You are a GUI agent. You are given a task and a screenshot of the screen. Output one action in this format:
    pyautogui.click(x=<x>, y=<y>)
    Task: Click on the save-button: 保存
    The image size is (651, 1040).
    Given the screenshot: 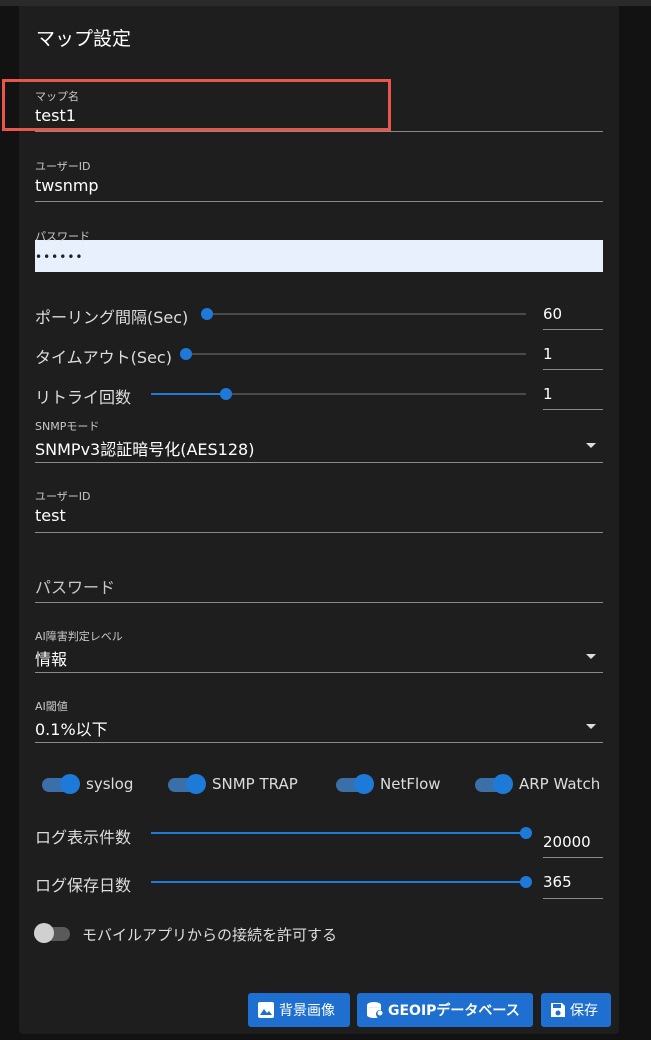 What is the action you would take?
    pyautogui.click(x=576, y=1010)
    